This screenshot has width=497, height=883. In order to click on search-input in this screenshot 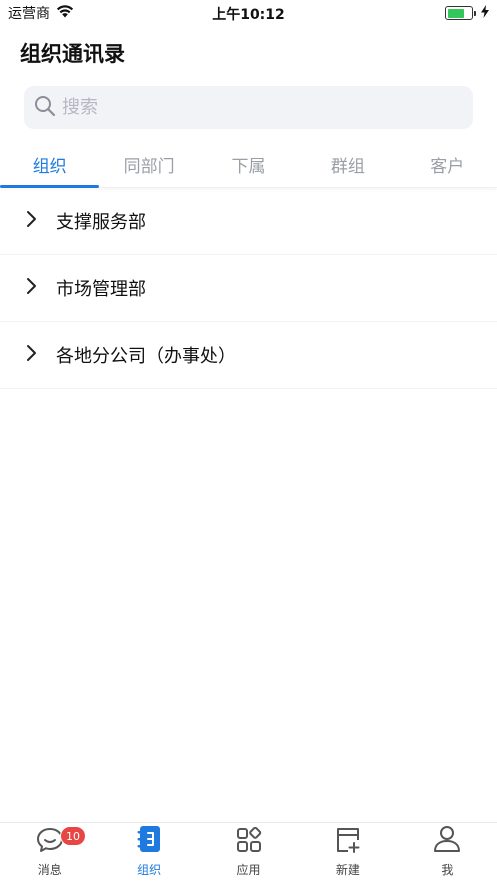, I will do `click(252, 107)`.